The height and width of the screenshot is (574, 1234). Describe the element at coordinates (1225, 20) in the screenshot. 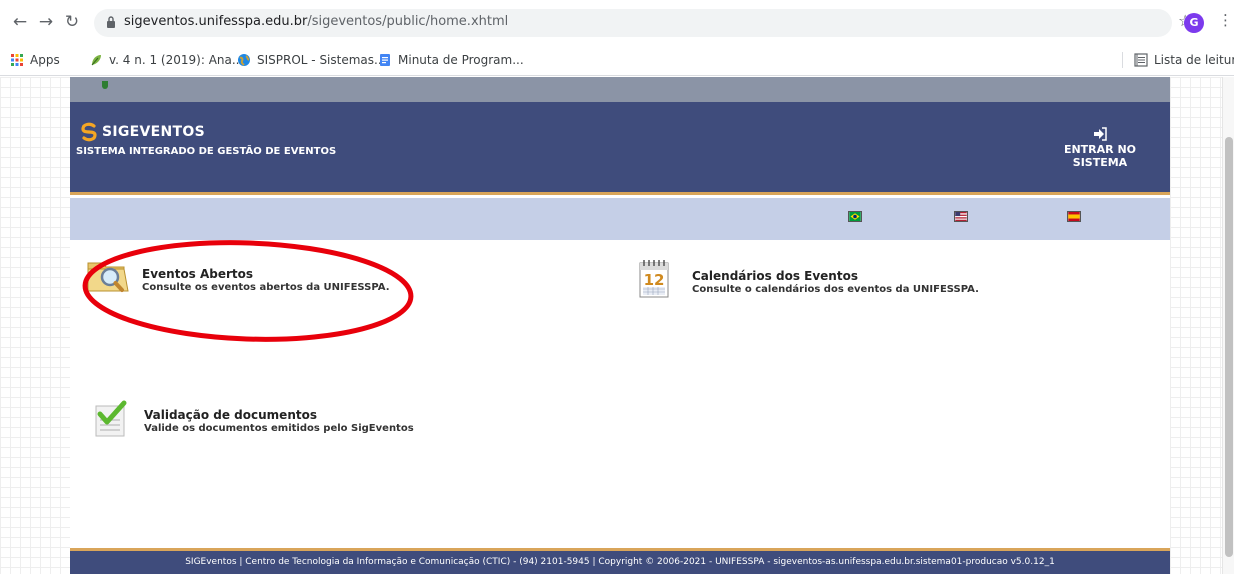

I see `kebab-menu-icon: ⋮` at that location.